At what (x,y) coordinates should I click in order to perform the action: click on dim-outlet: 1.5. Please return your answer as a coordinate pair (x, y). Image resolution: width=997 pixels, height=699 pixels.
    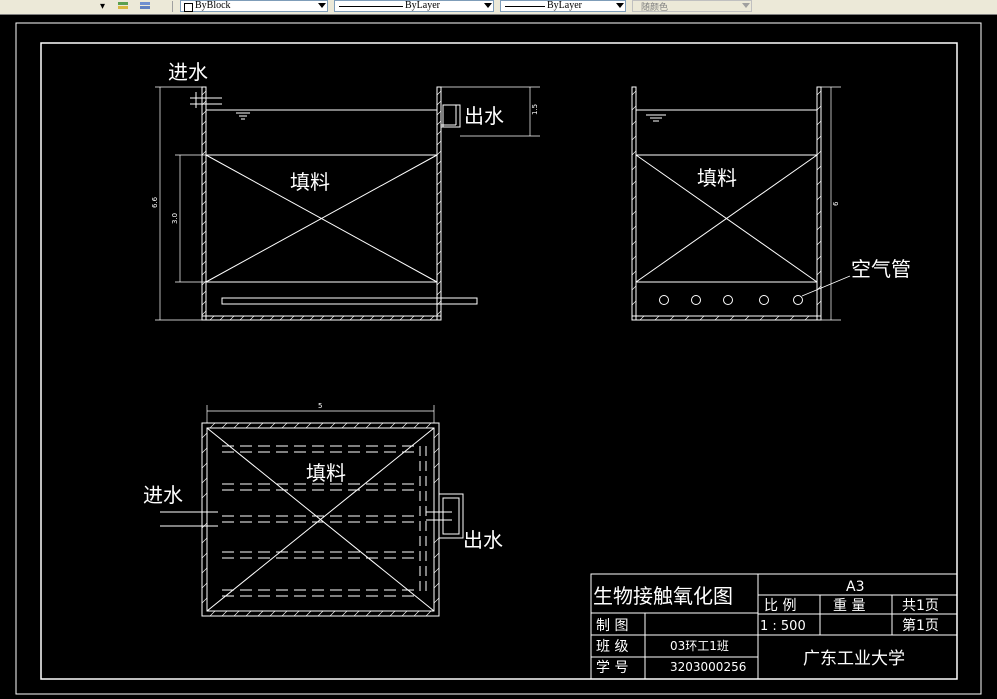
    Looking at the image, I should click on (535, 109).